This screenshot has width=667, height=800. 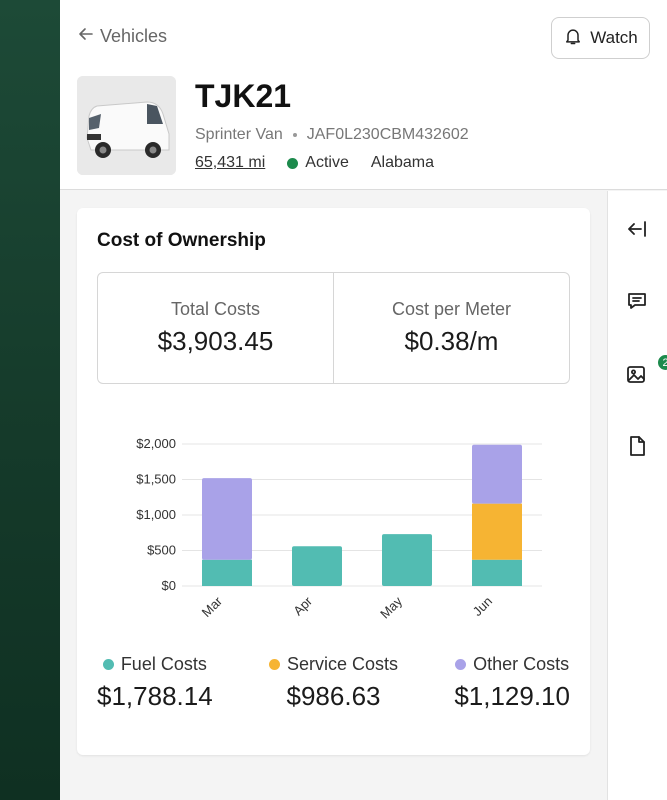 I want to click on vehicle-photo, so click(x=126, y=125).